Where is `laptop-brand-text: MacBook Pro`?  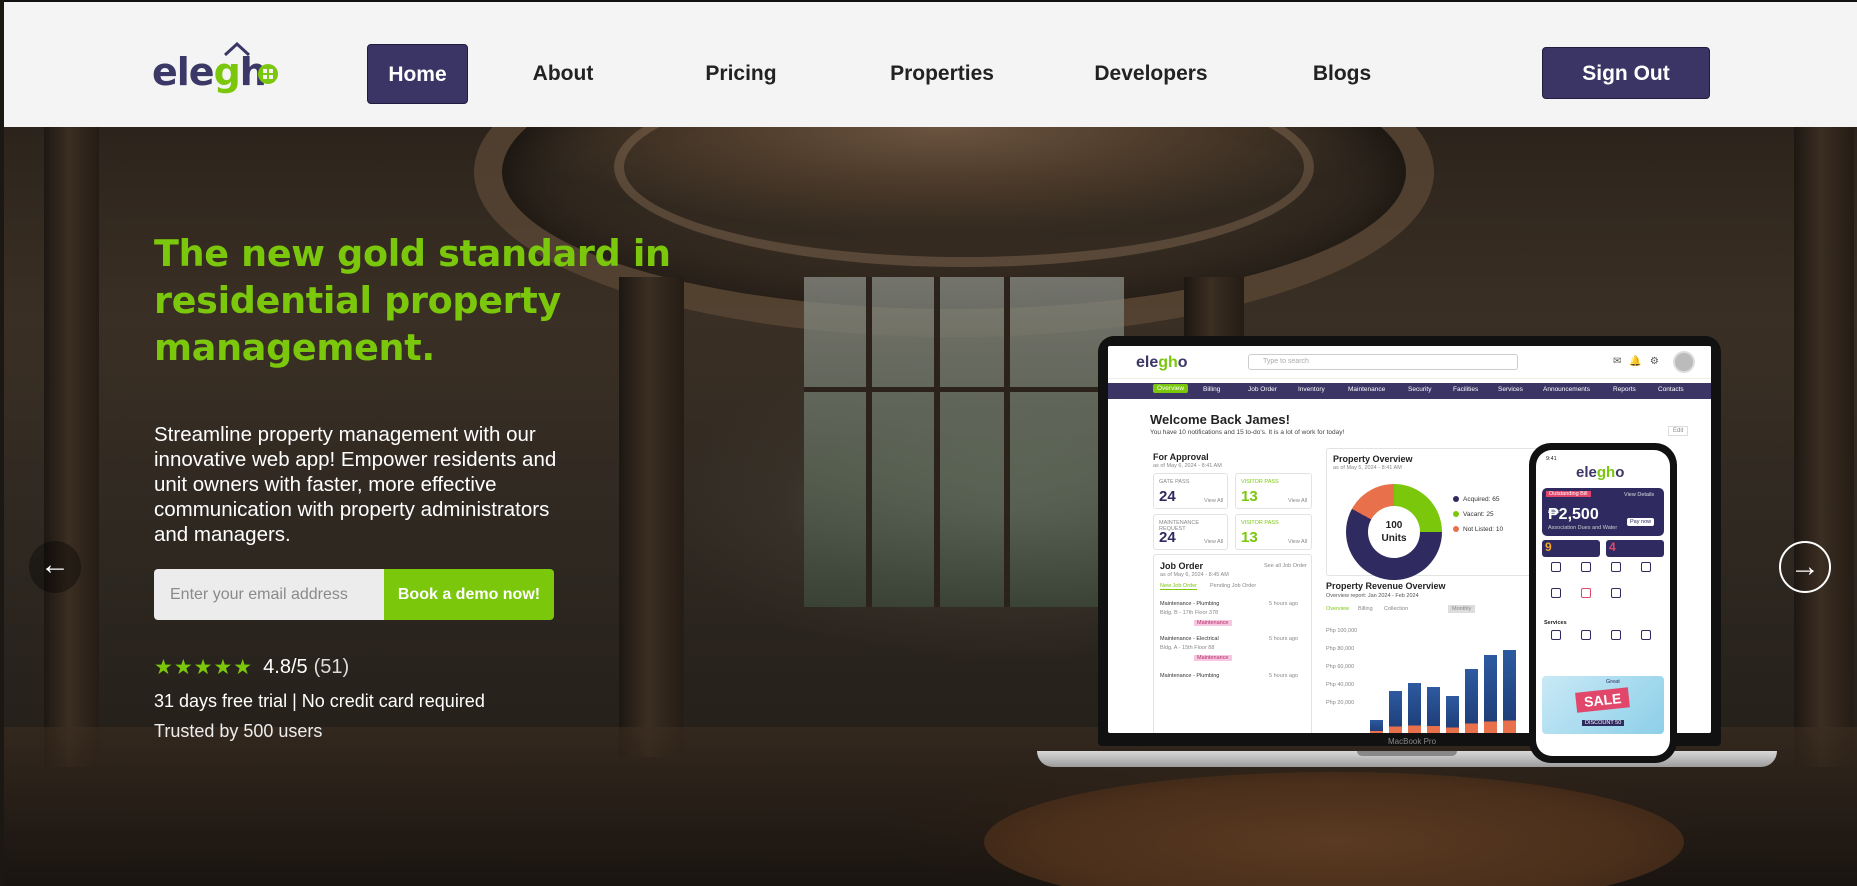 laptop-brand-text: MacBook Pro is located at coordinates (1412, 741).